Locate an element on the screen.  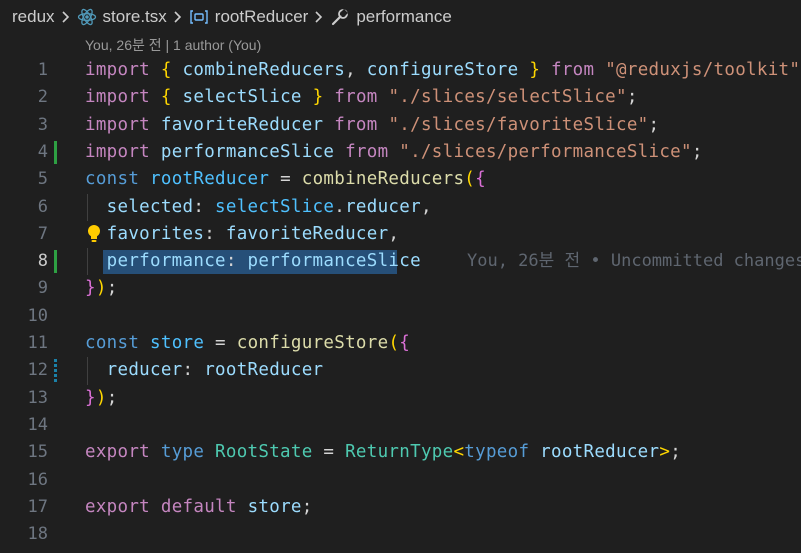
code-line: 18 is located at coordinates (400, 534).